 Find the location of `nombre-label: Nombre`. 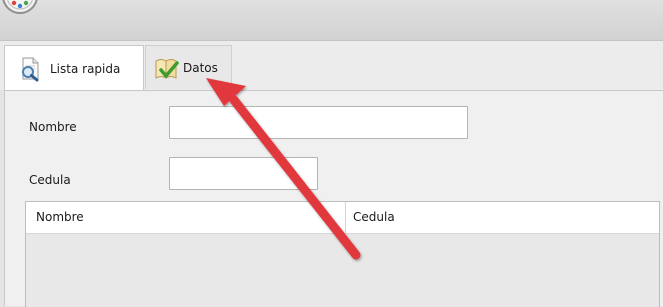

nombre-label: Nombre is located at coordinates (53, 127).